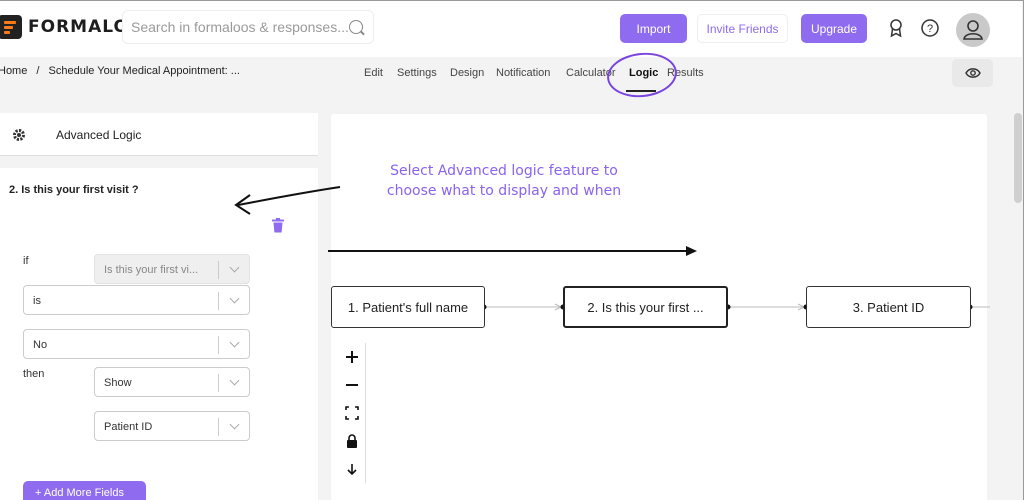 Image resolution: width=1024 pixels, height=500 pixels. I want to click on scrollbar, so click(1018, 158).